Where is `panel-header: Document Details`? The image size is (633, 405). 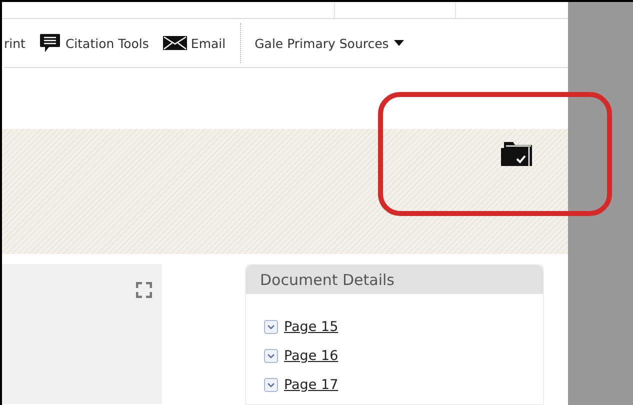 panel-header: Document Details is located at coordinates (394, 279).